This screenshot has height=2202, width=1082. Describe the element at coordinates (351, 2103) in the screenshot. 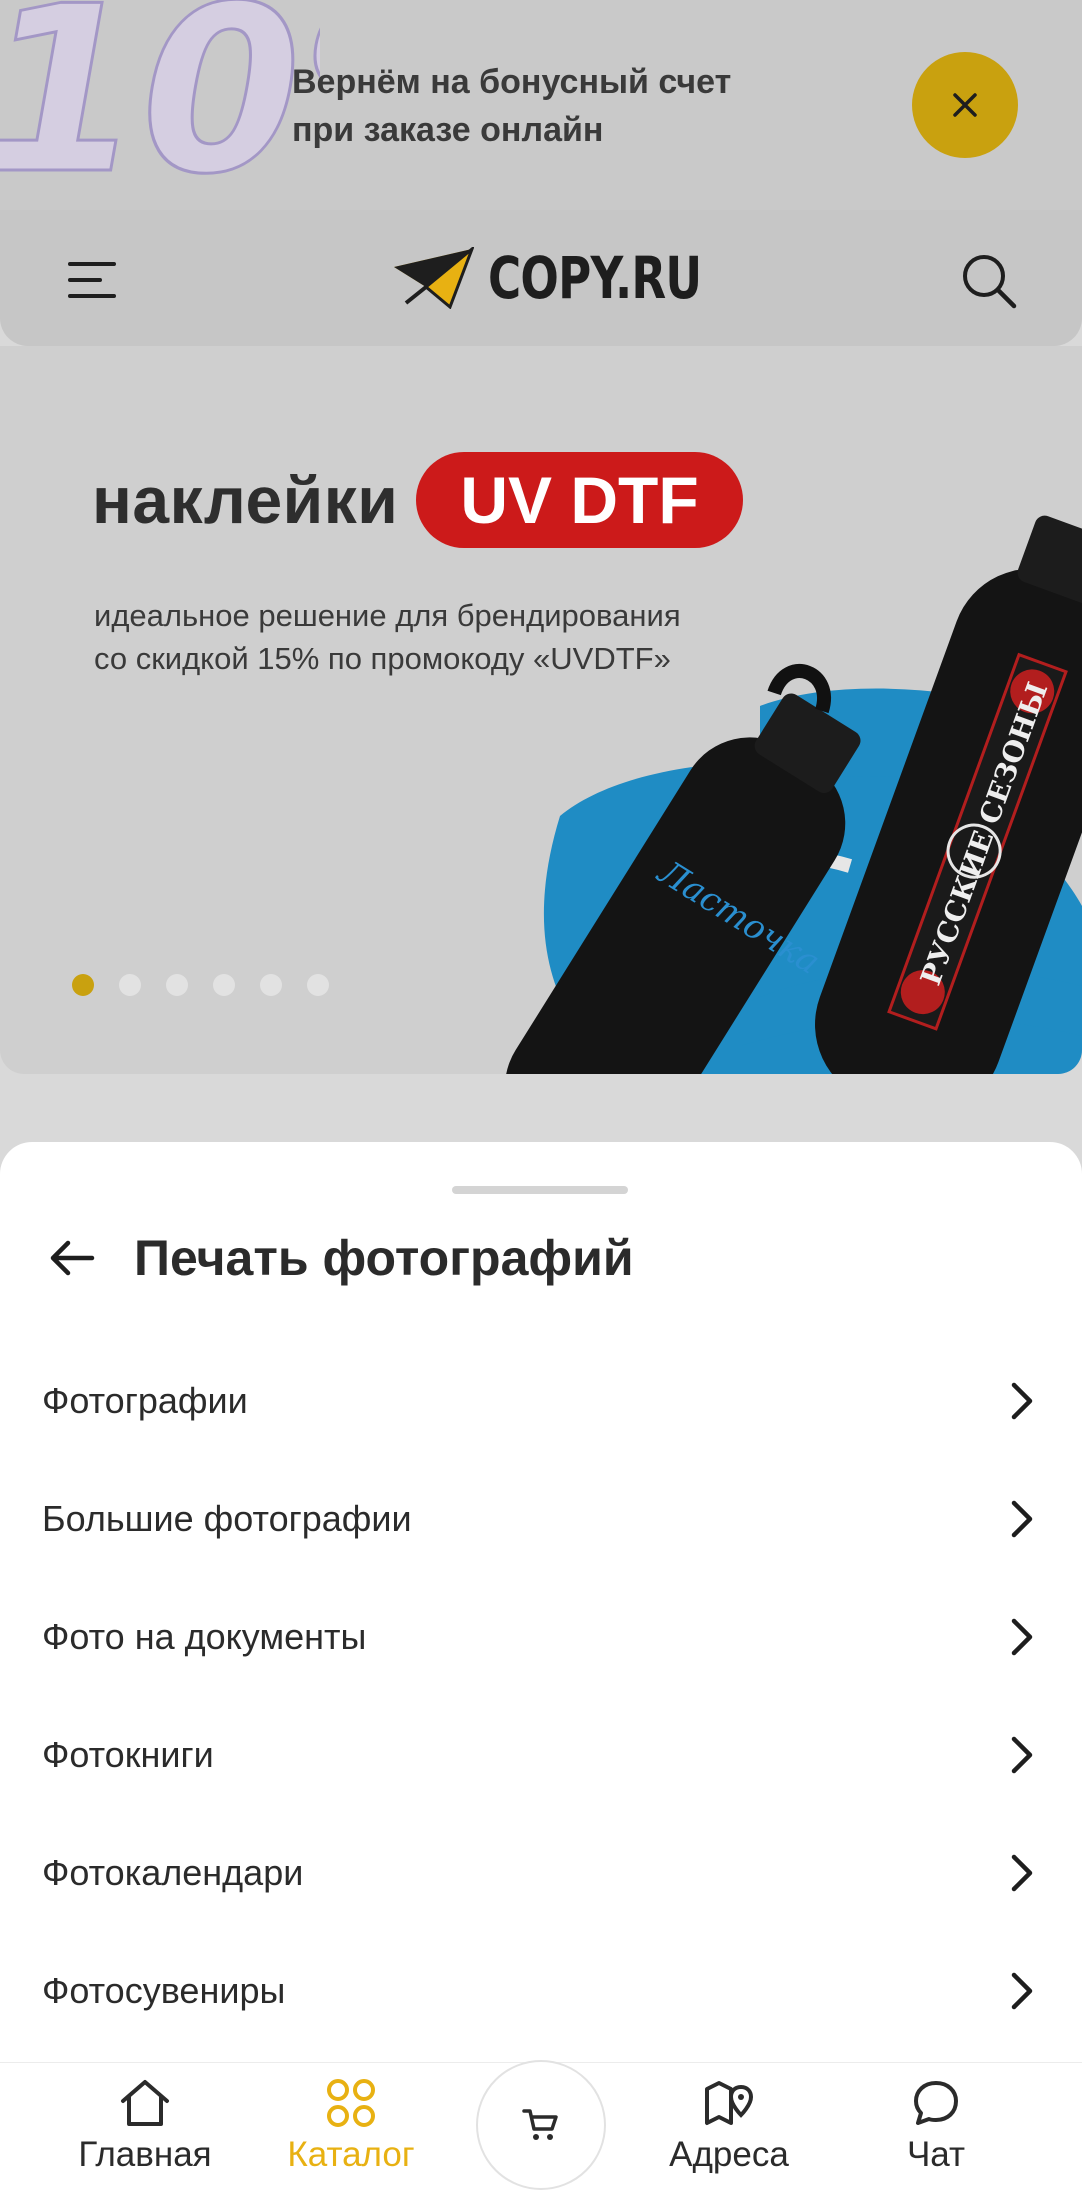

I see `catalog-grid-icon` at that location.